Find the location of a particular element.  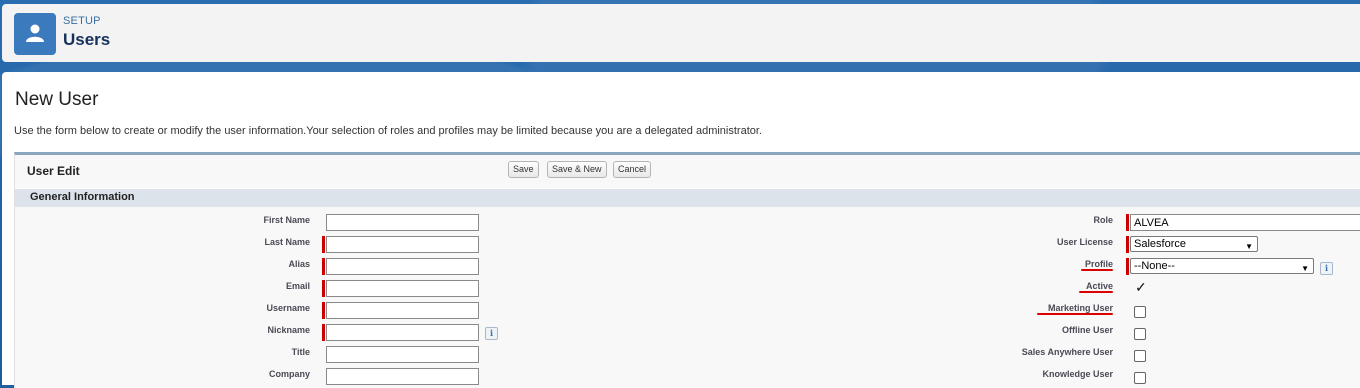

offline-user-checkbox is located at coordinates (1140, 334).